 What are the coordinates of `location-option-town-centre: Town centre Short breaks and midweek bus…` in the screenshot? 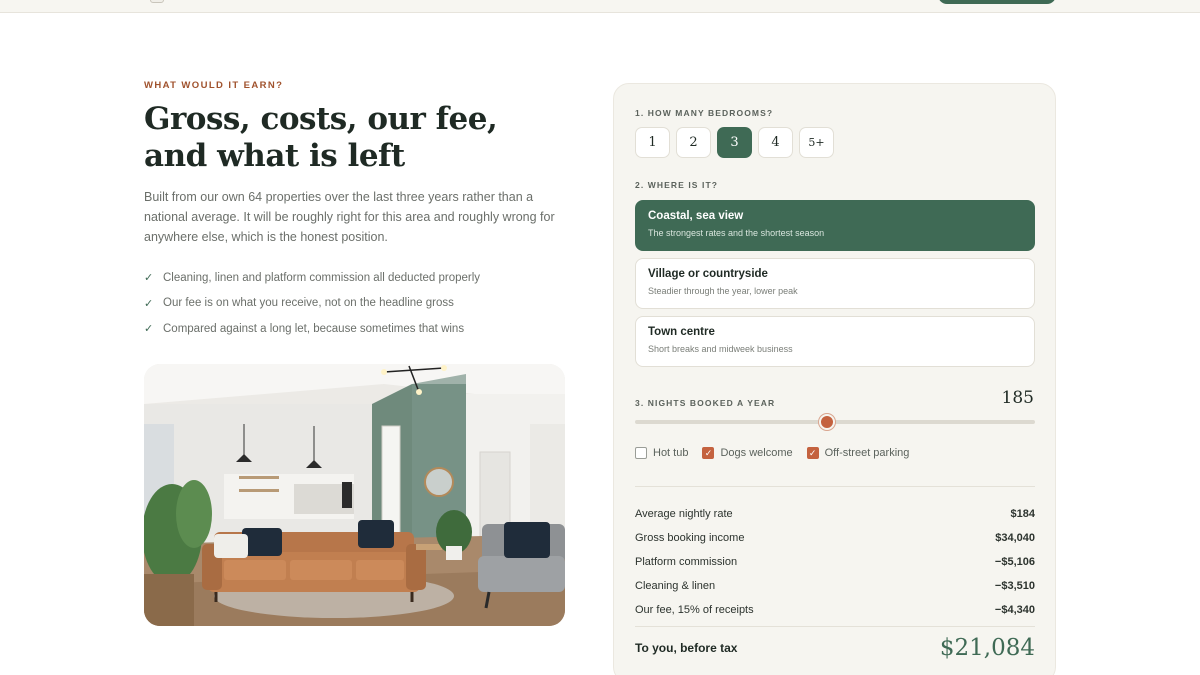 It's located at (835, 341).